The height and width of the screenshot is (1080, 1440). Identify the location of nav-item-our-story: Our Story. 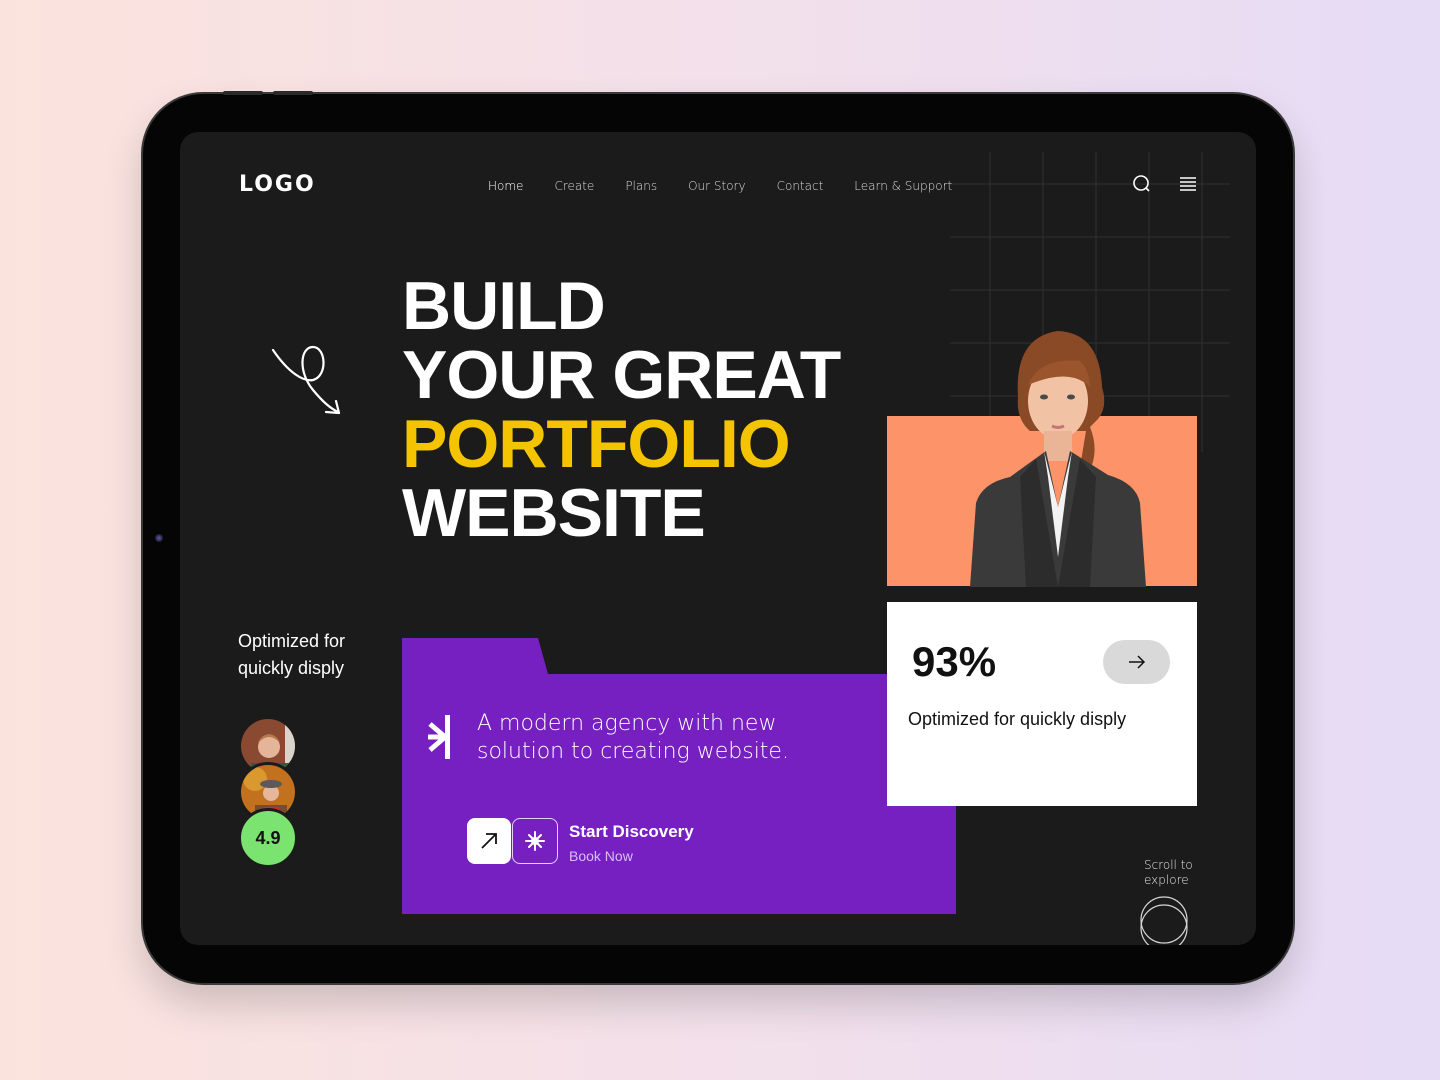
(717, 186).